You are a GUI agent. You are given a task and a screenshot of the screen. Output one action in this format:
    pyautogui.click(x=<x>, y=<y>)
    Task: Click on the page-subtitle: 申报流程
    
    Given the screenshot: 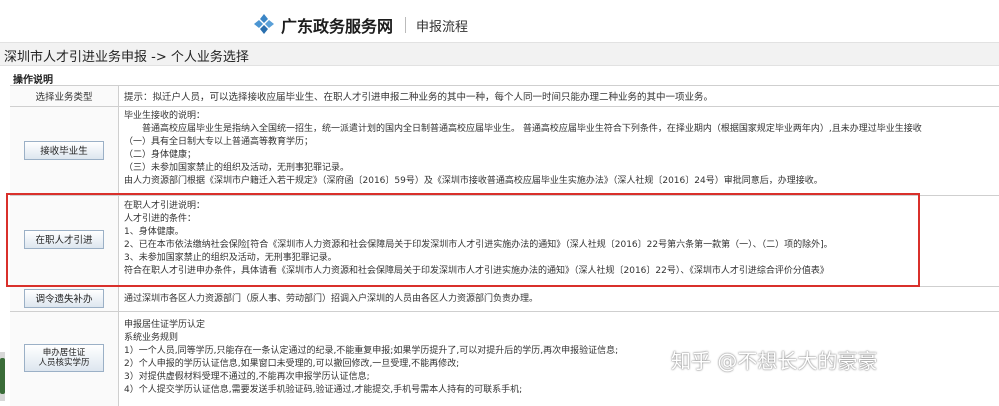 What is the action you would take?
    pyautogui.click(x=442, y=27)
    